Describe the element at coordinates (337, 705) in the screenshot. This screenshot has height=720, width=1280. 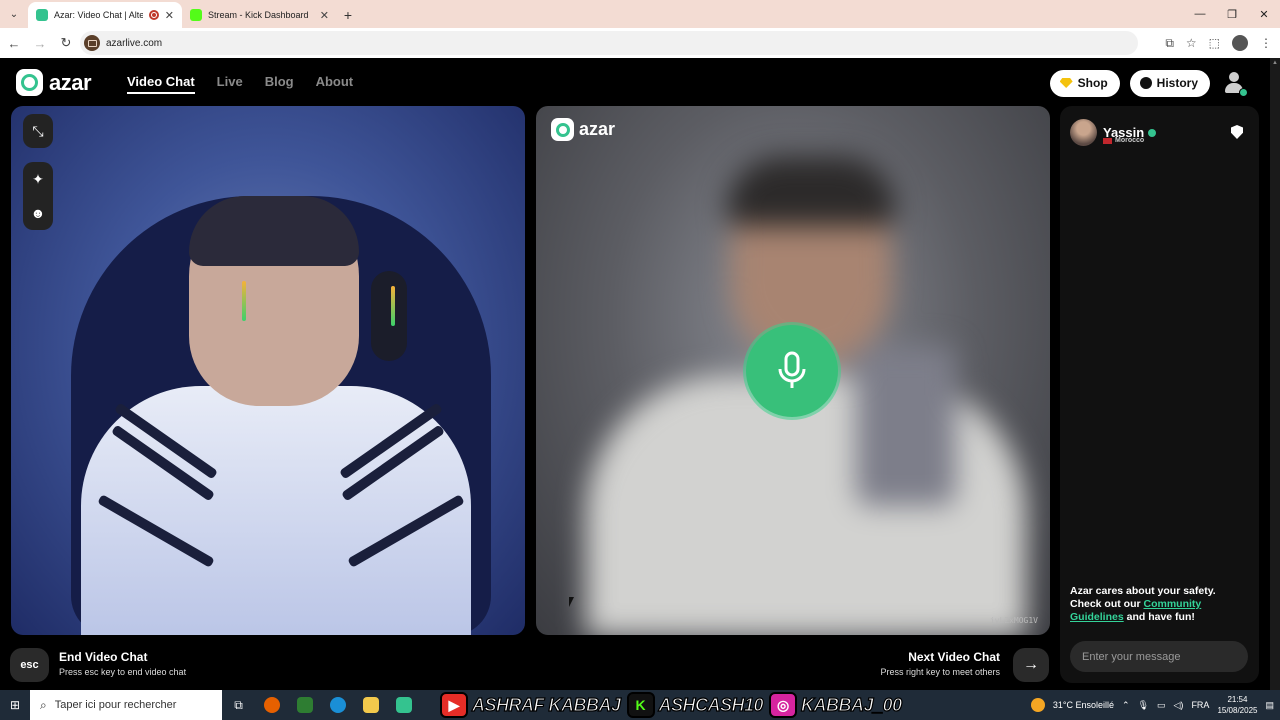
I see `edge-icon` at that location.